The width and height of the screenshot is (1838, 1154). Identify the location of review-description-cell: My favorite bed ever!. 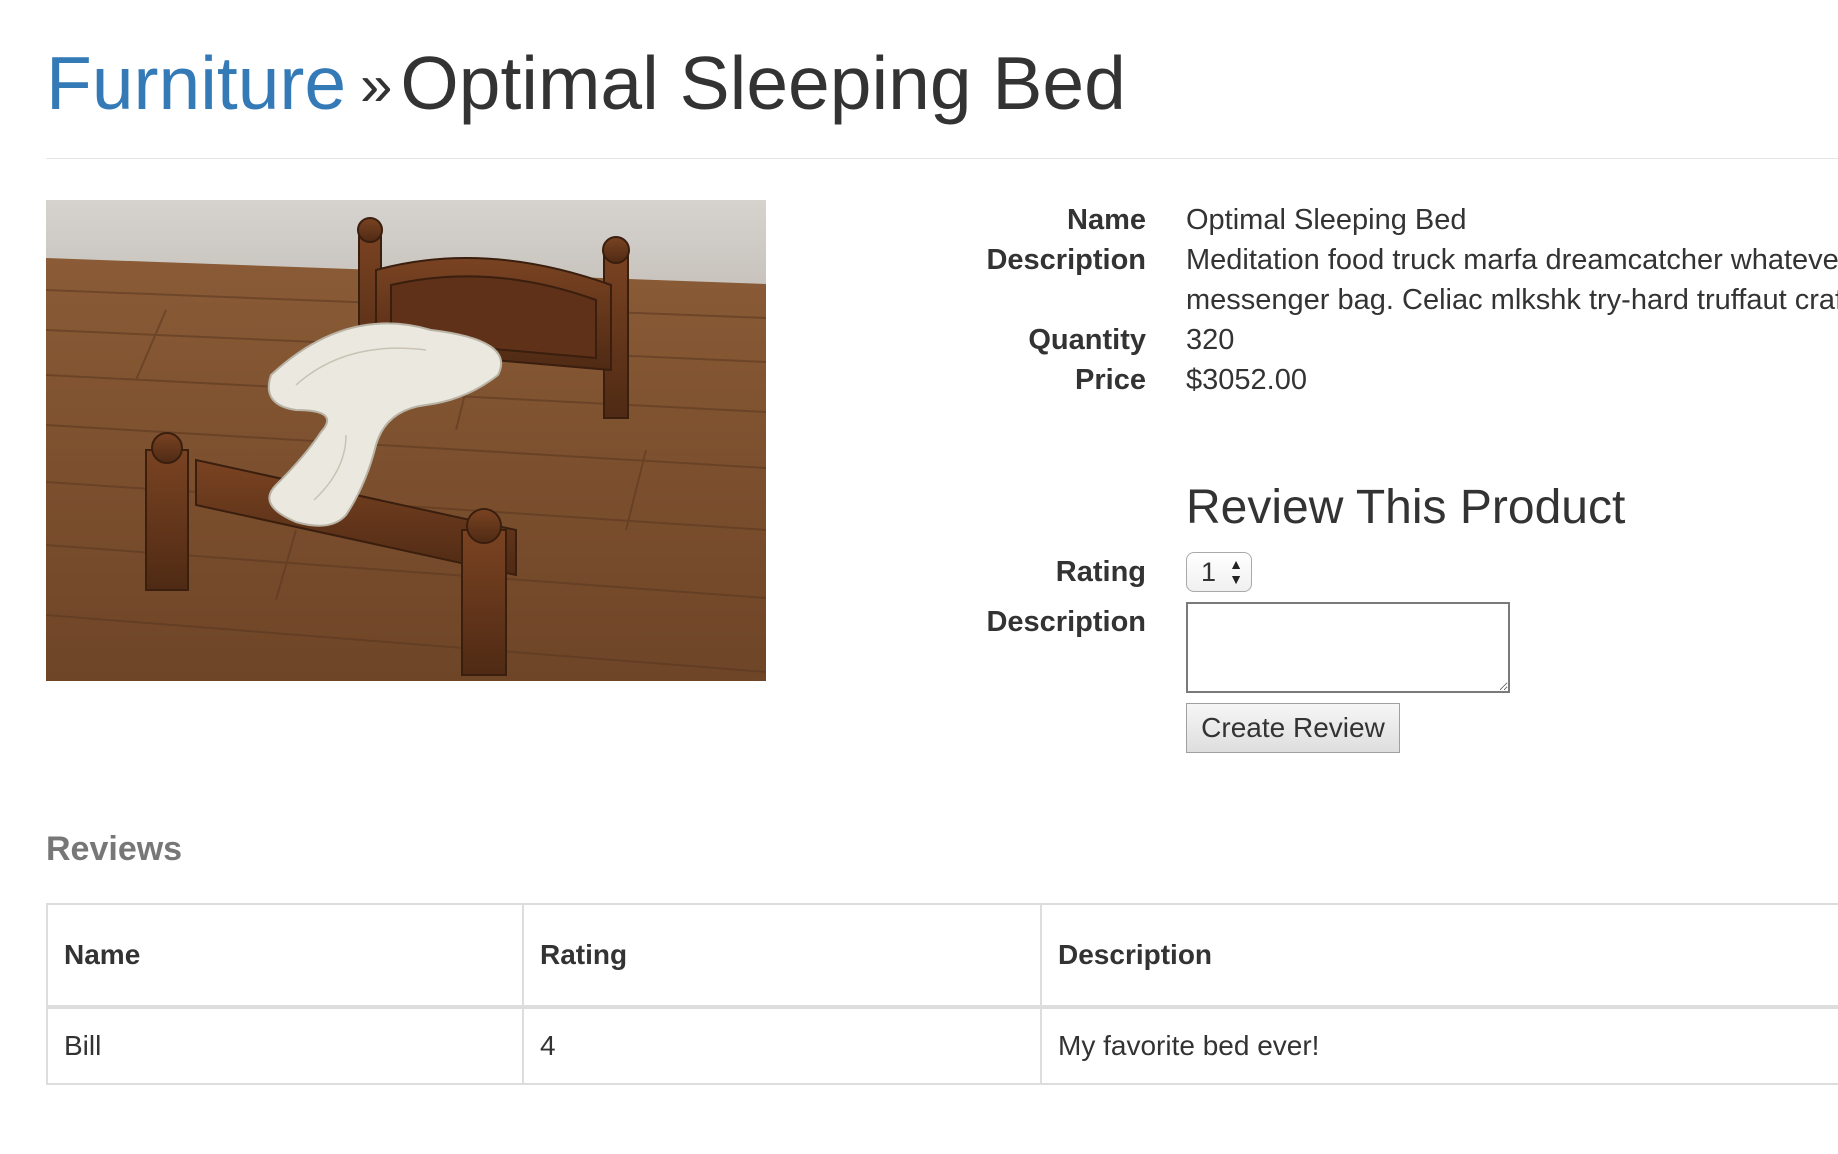
(1439, 1045).